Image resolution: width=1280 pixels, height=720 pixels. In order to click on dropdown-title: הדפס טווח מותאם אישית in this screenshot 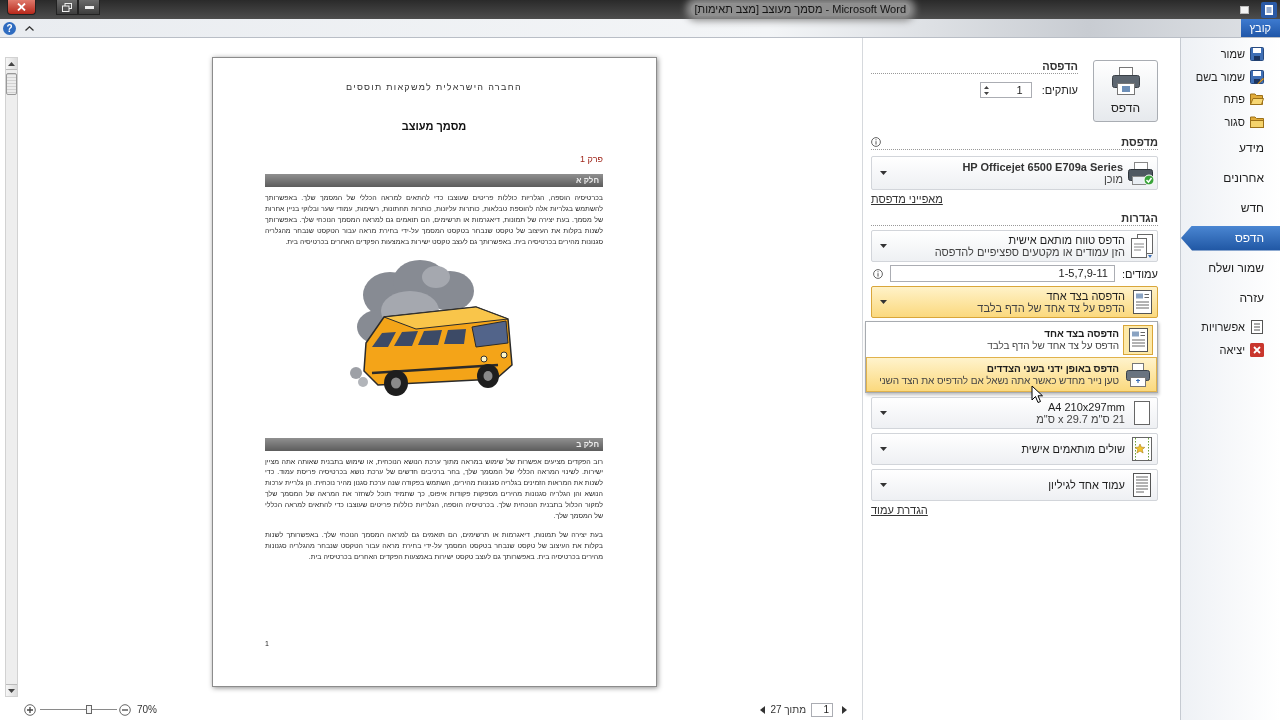, I will do `click(1066, 239)`.